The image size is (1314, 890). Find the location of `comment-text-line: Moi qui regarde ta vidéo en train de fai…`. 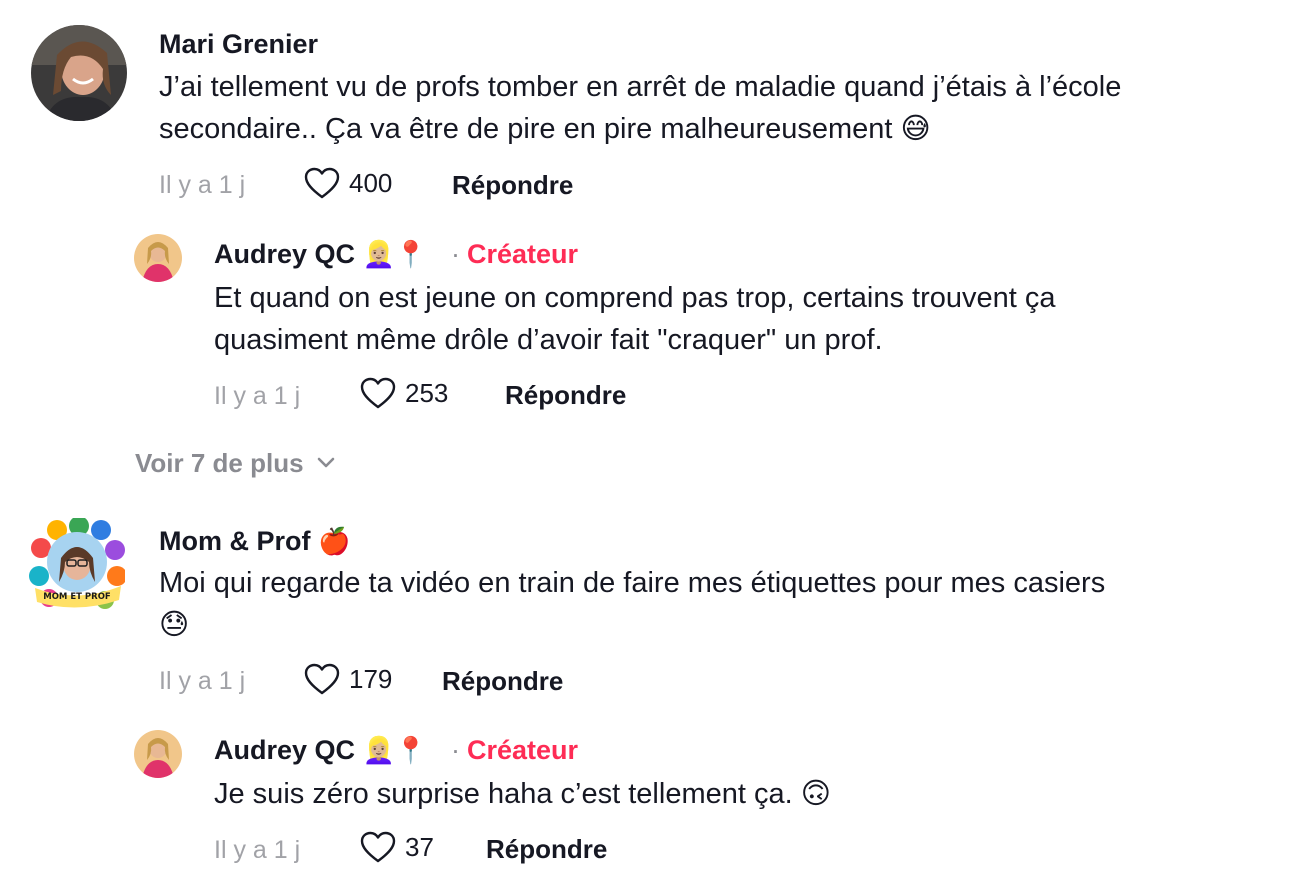

comment-text-line: Moi qui regarde ta vidéo en train de fai… is located at coordinates (632, 583).